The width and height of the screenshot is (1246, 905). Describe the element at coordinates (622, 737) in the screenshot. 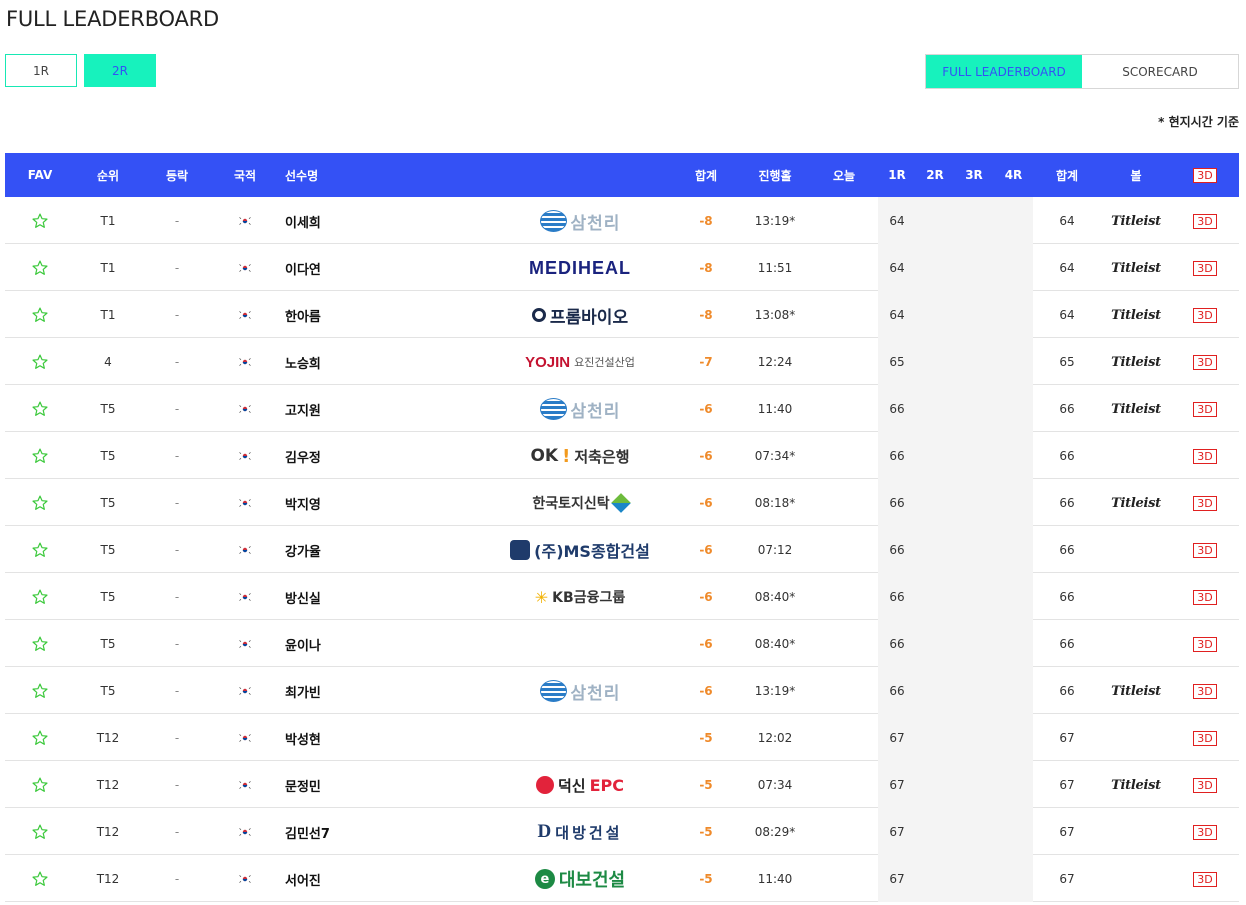

I see `table-row: T12 - 박성현 -5 12:02 67 67 3D` at that location.